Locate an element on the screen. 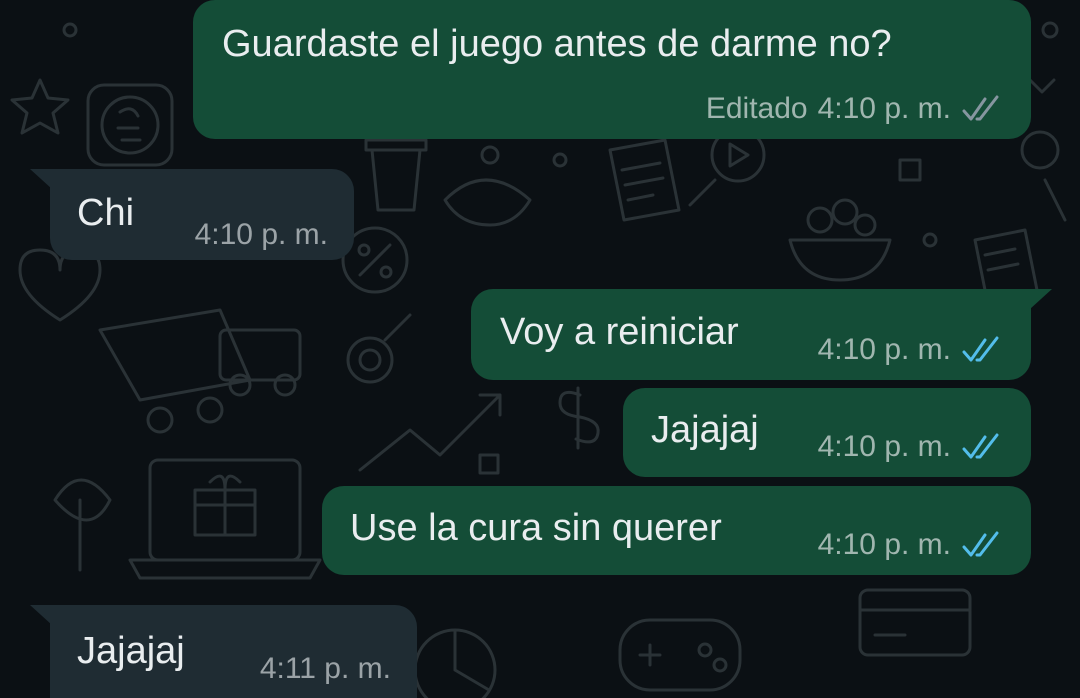  message-text: Use la cura sin querer is located at coordinates (536, 528).